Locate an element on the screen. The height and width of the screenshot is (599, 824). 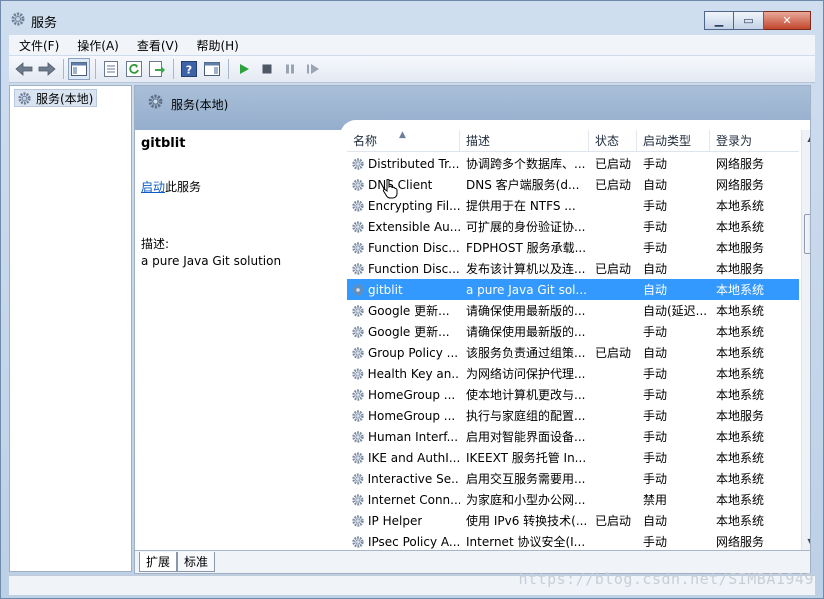
tree-node-services-local: 服务(本地) is located at coordinates (56, 98).